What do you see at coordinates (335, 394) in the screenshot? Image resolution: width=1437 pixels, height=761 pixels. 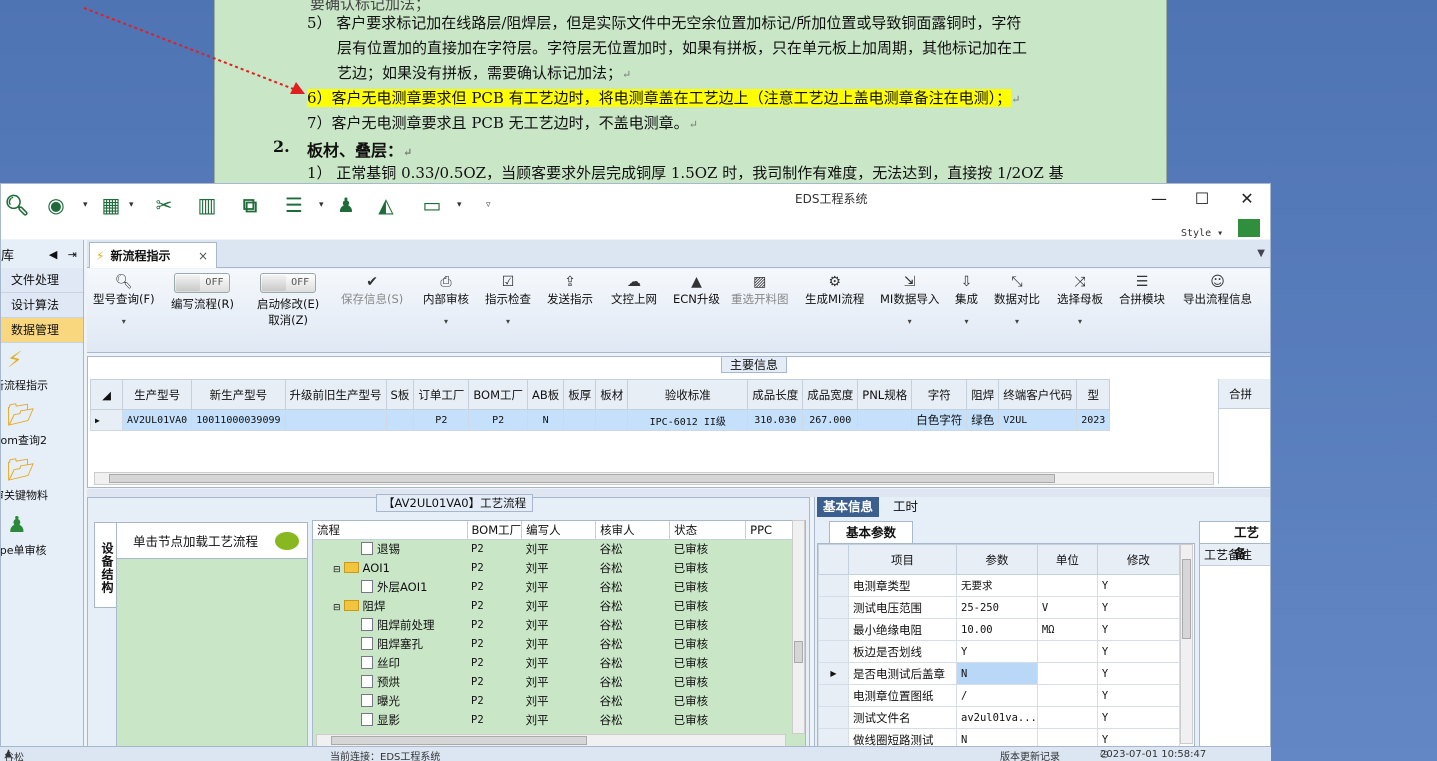 I see `column-header: 升级前旧生产型号` at bounding box center [335, 394].